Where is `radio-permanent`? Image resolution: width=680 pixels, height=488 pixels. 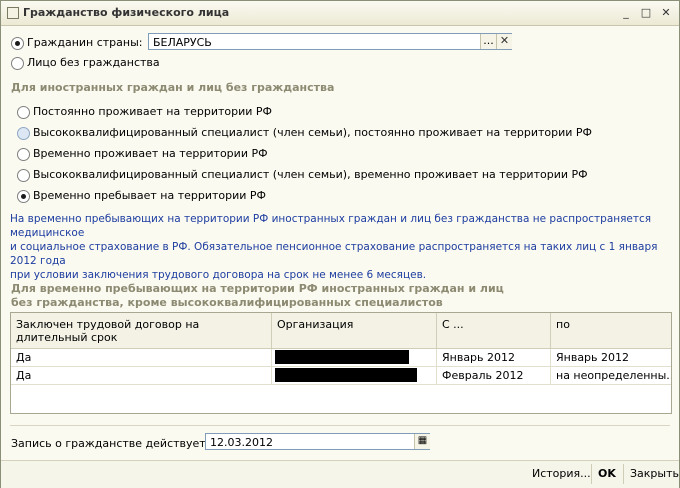
radio-permanent is located at coordinates (23, 112).